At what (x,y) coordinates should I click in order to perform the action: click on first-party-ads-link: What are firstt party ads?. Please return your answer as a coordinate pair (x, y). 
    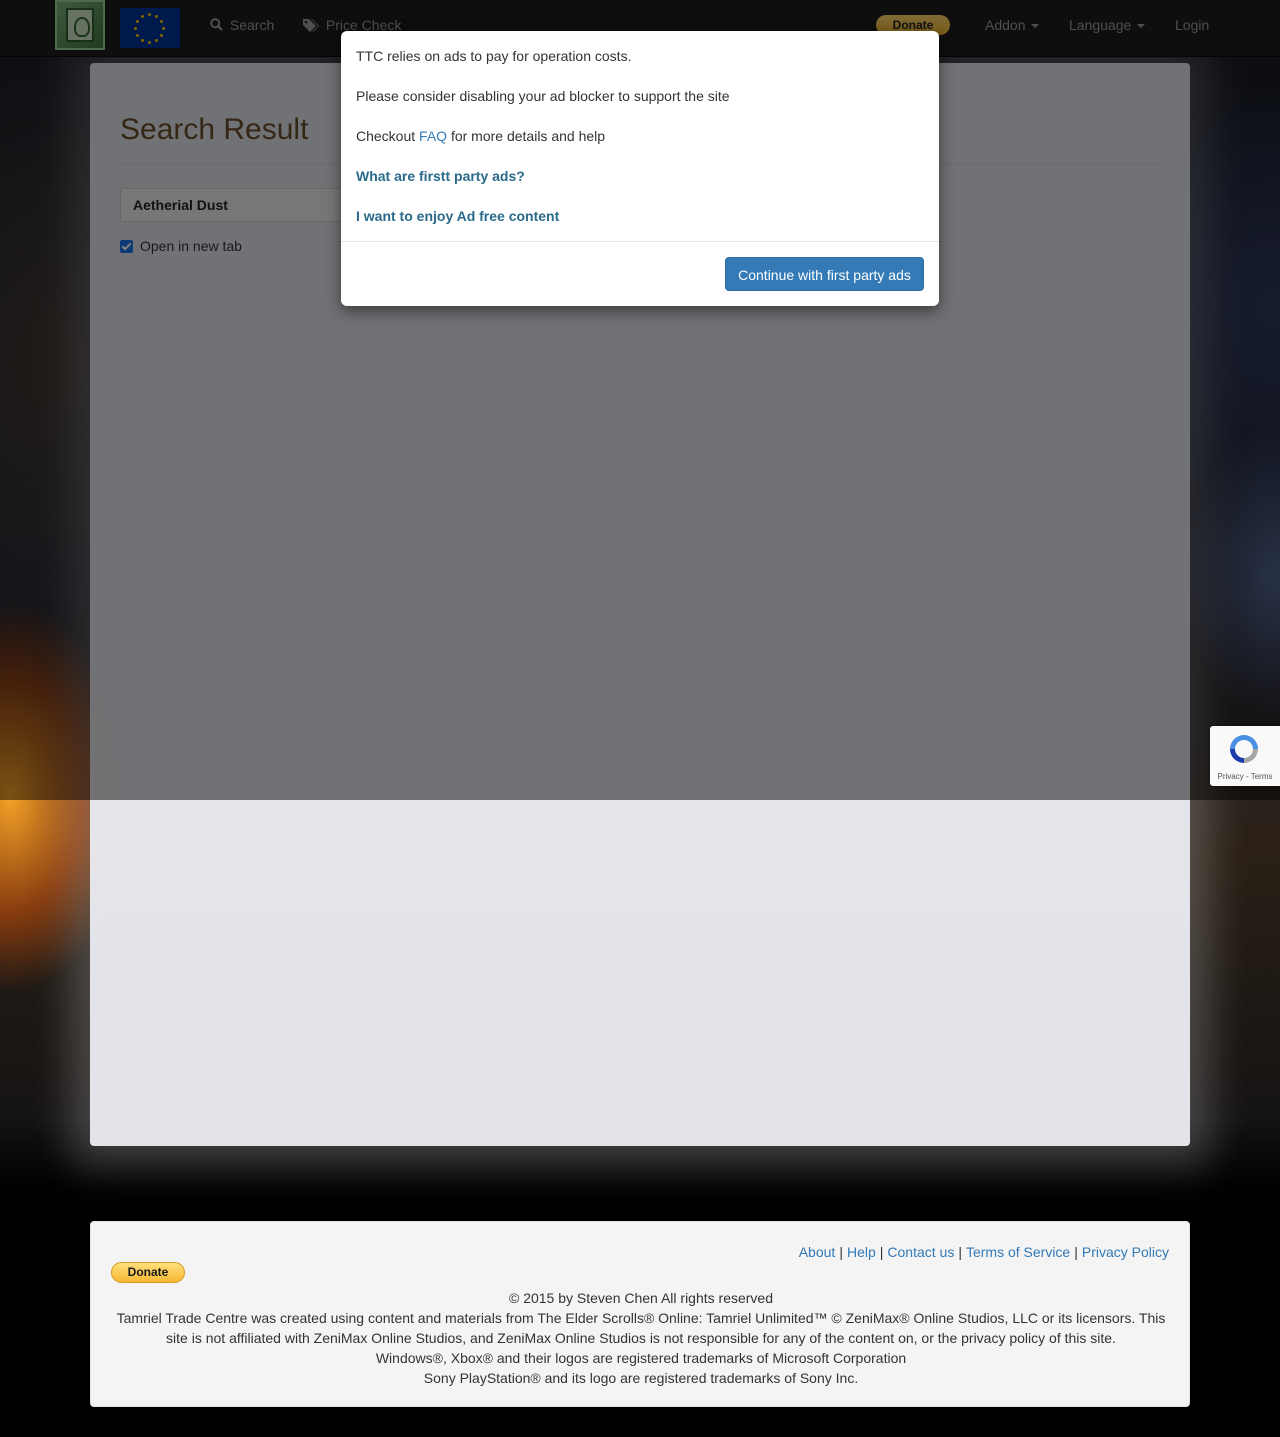
    Looking at the image, I should click on (440, 176).